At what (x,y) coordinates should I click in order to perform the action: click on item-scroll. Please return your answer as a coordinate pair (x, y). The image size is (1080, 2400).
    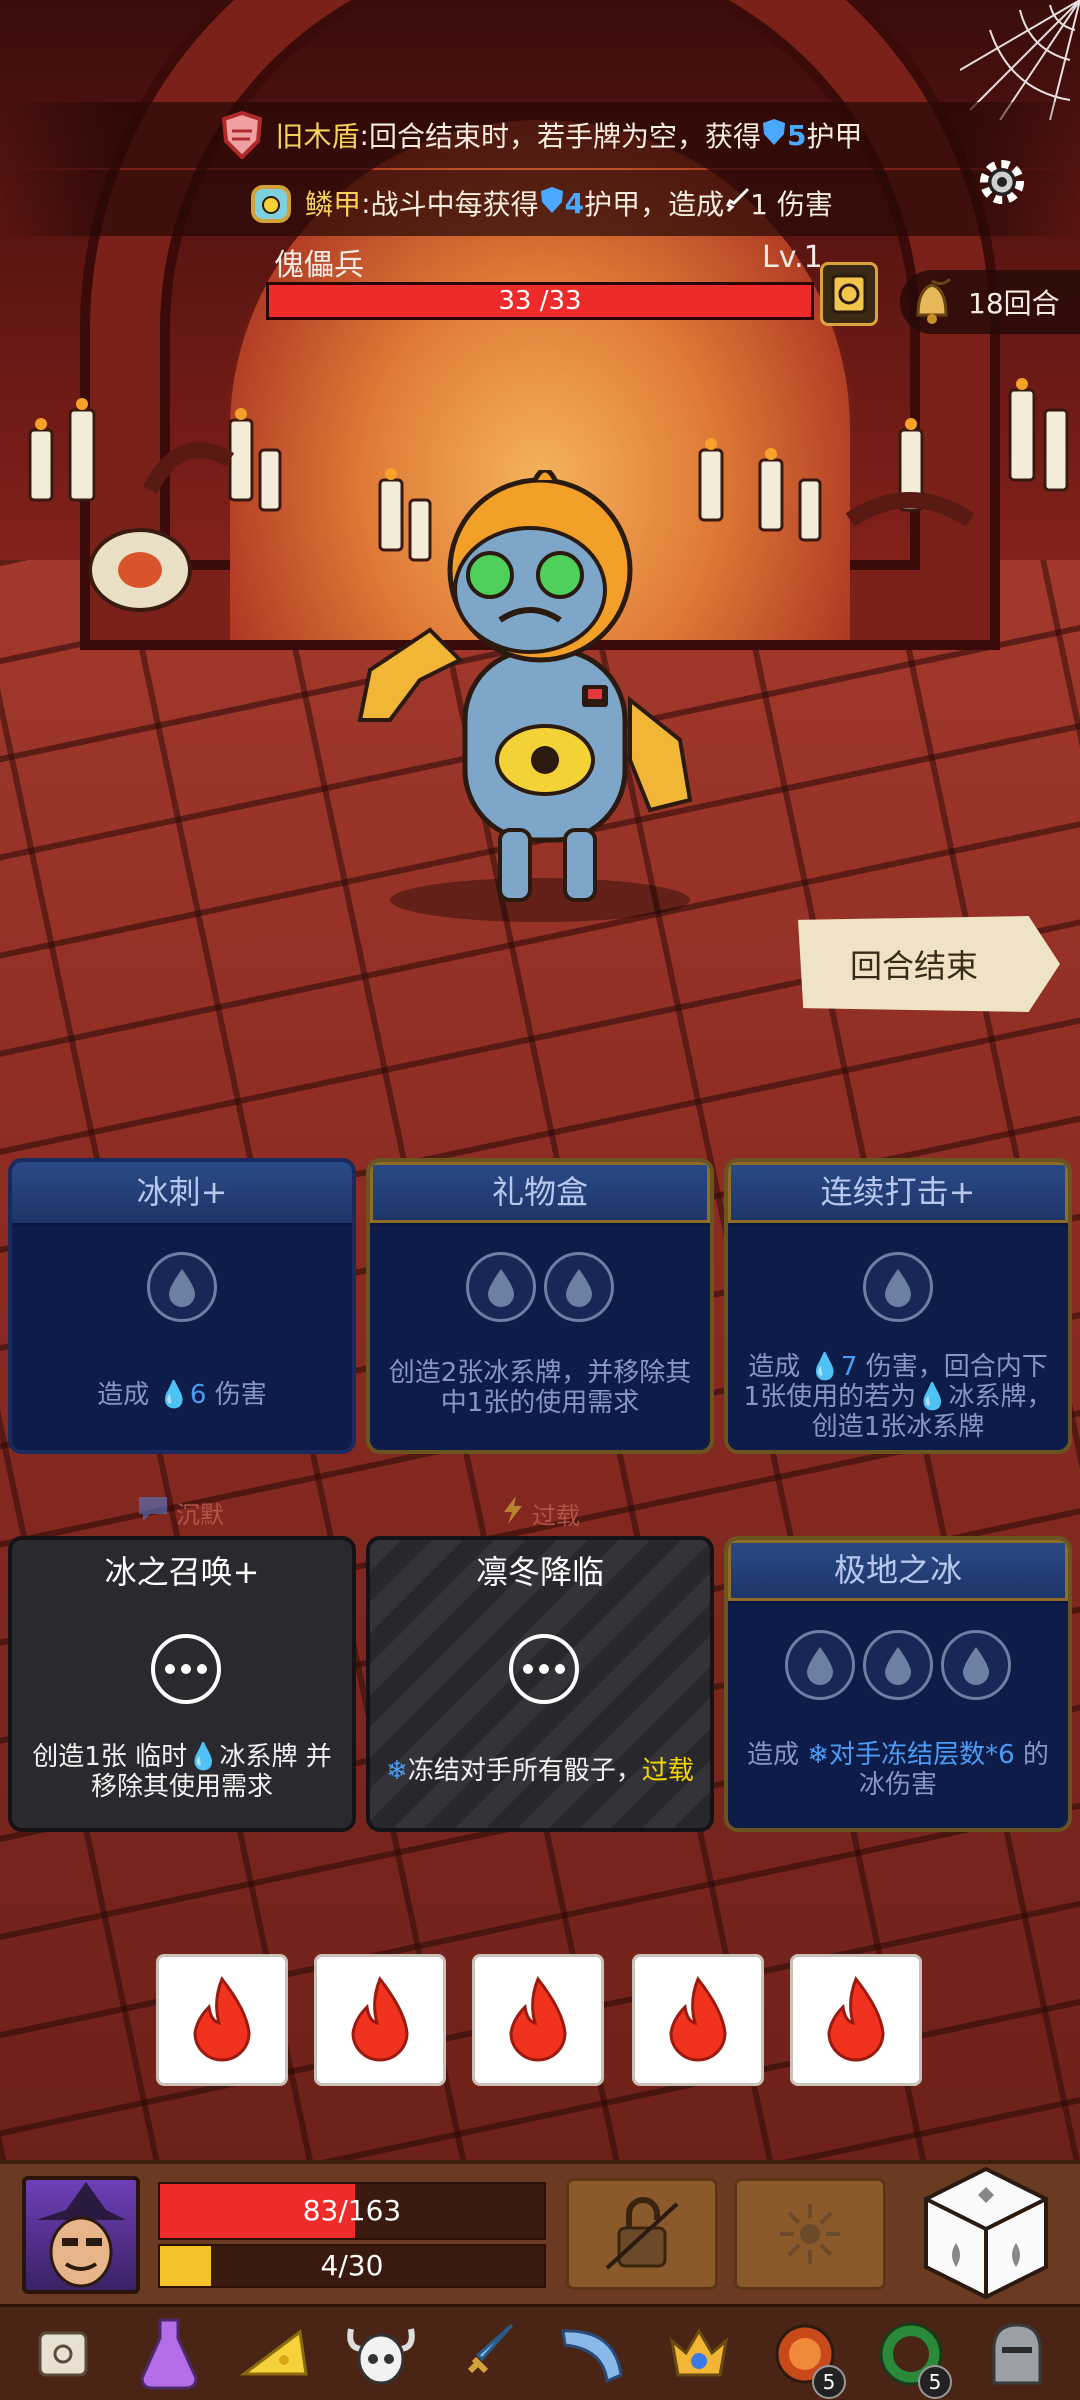
    Looking at the image, I should click on (63, 2354).